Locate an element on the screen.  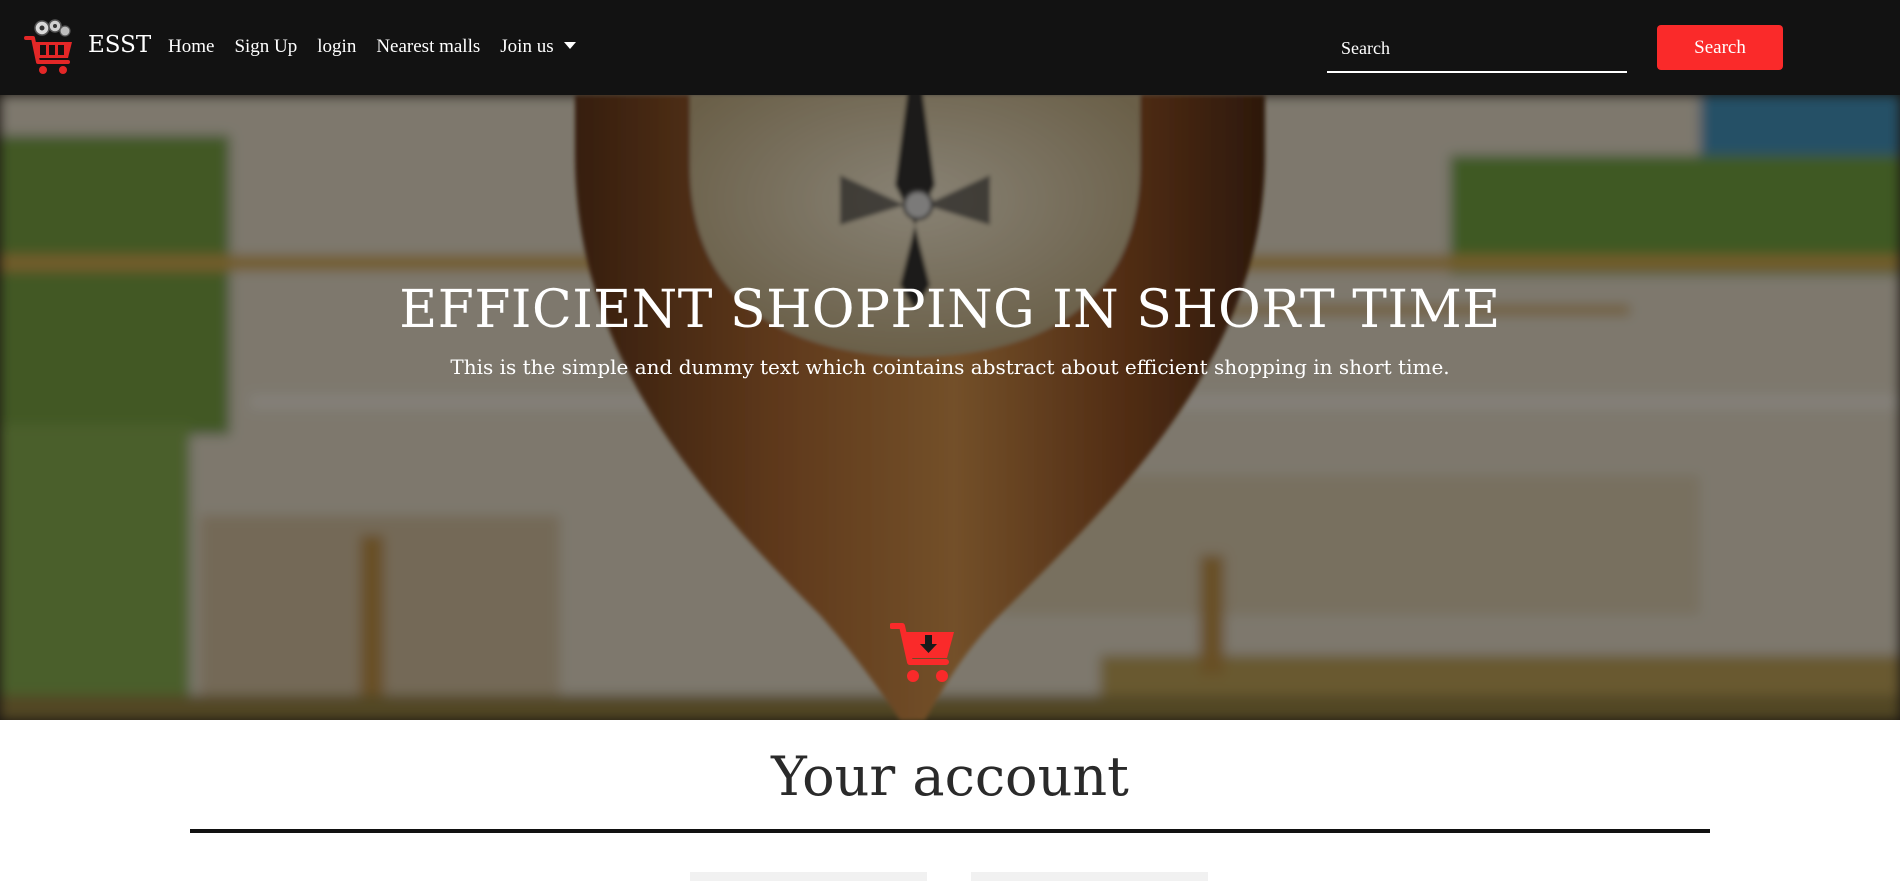
account-heading: Your account is located at coordinates (950, 776).